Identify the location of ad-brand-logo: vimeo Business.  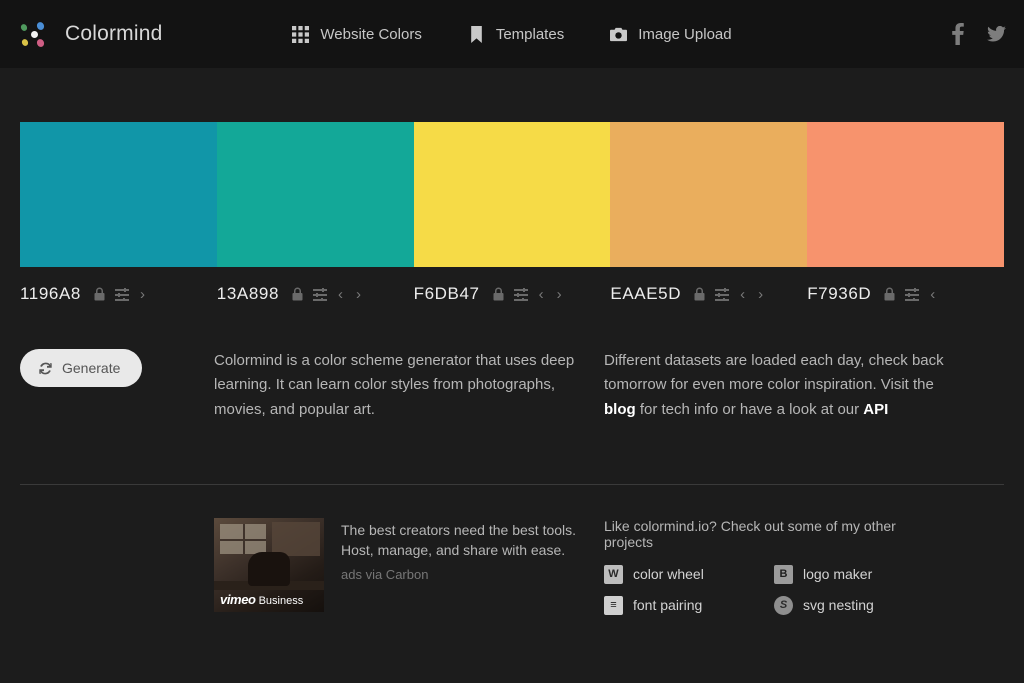
(269, 599).